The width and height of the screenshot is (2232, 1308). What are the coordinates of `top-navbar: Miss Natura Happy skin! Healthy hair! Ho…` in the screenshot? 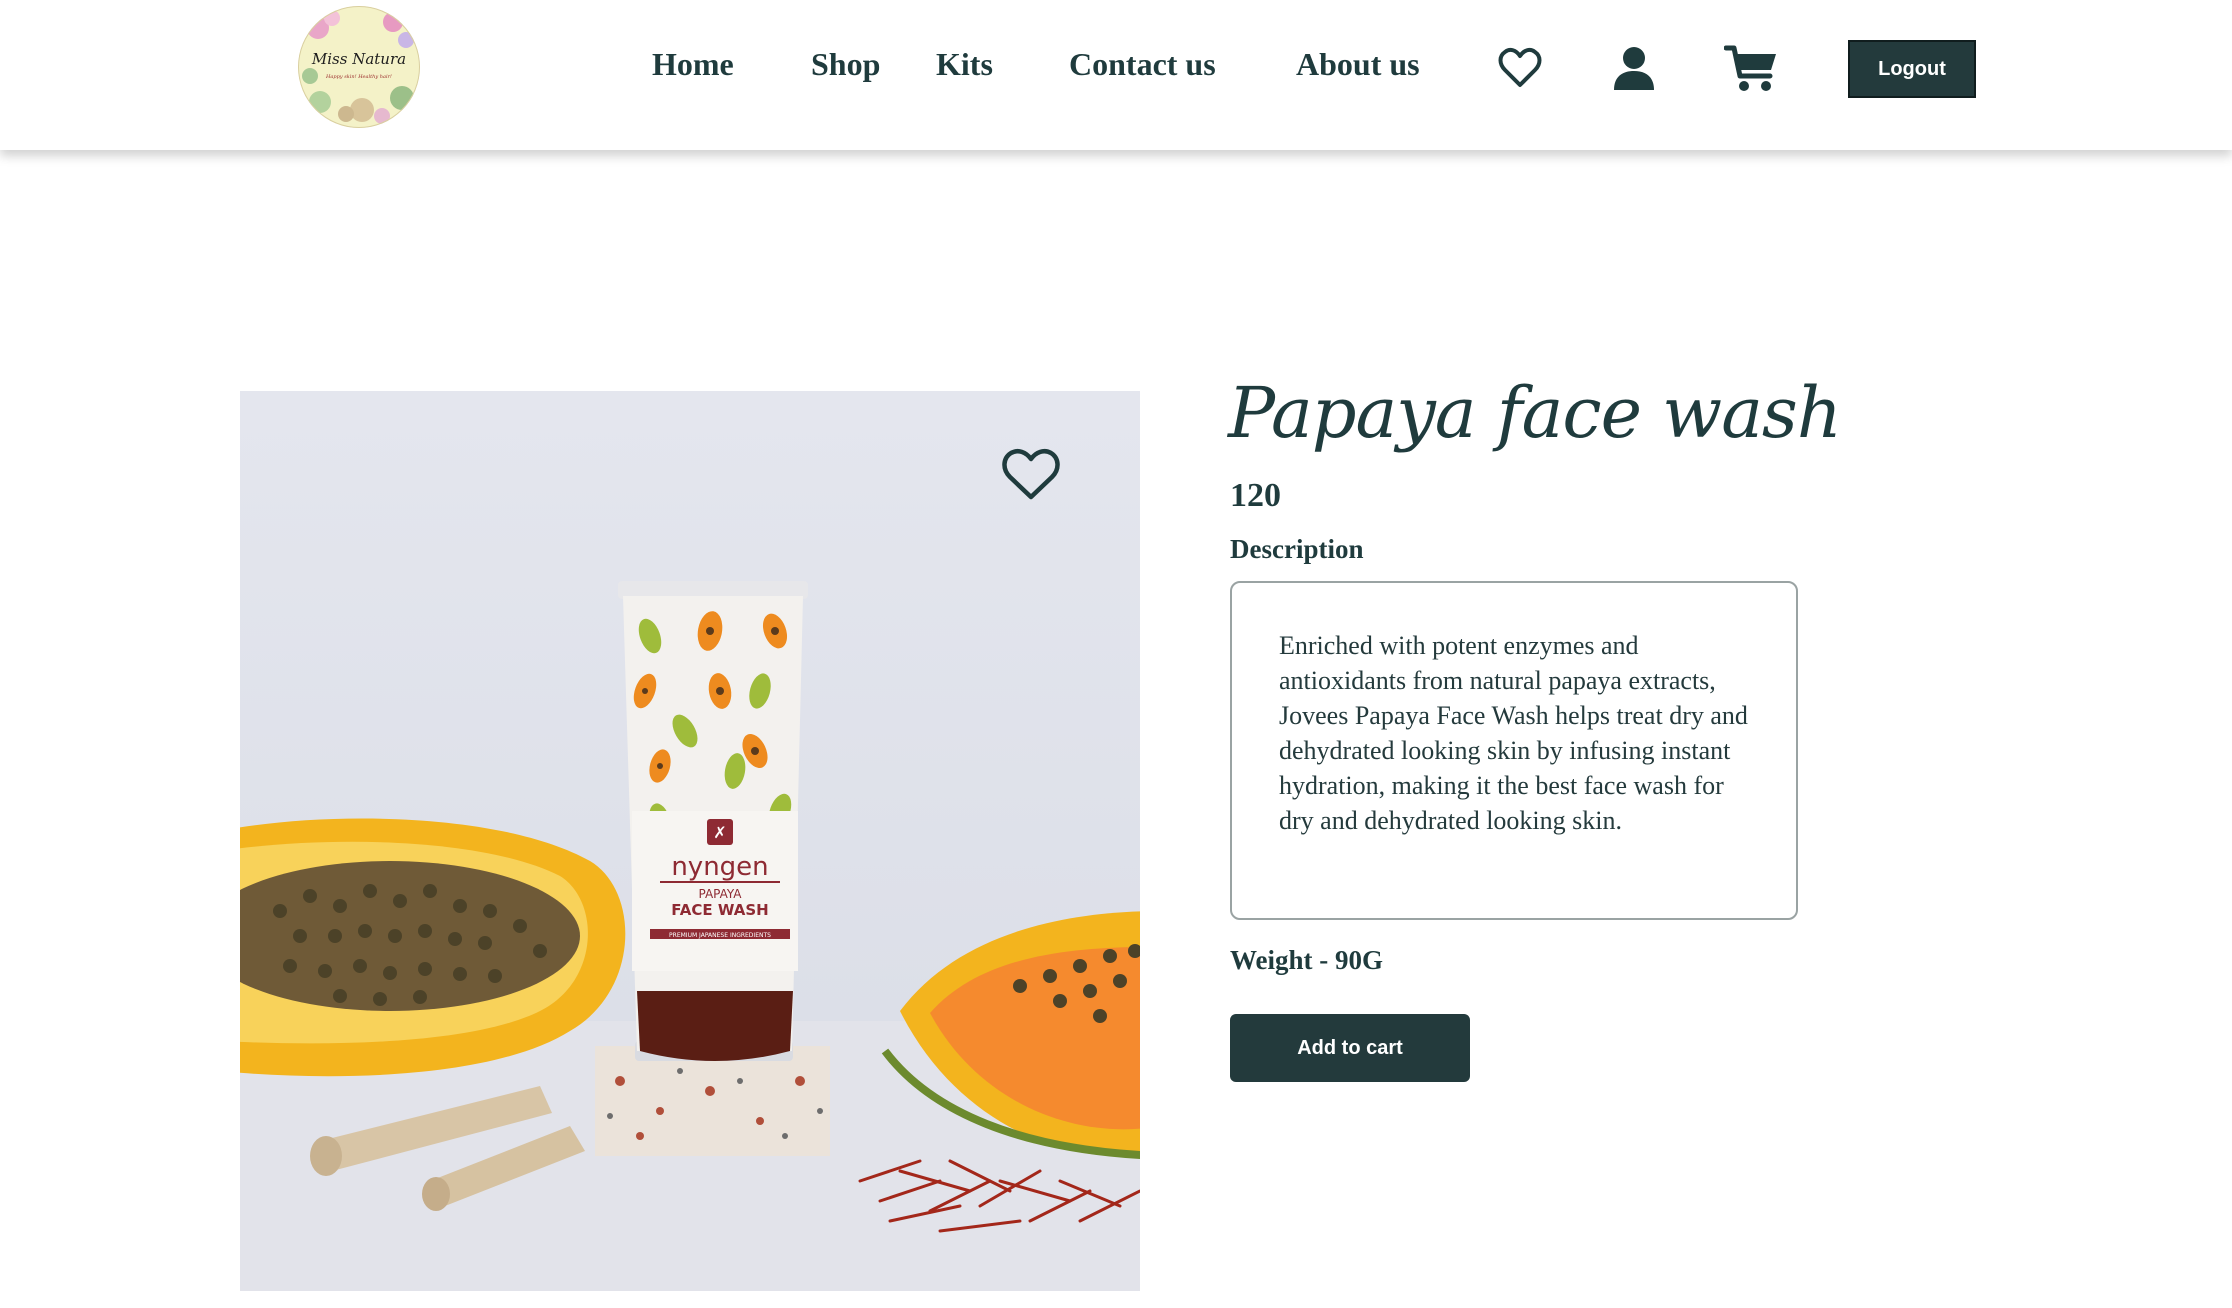 It's located at (1116, 75).